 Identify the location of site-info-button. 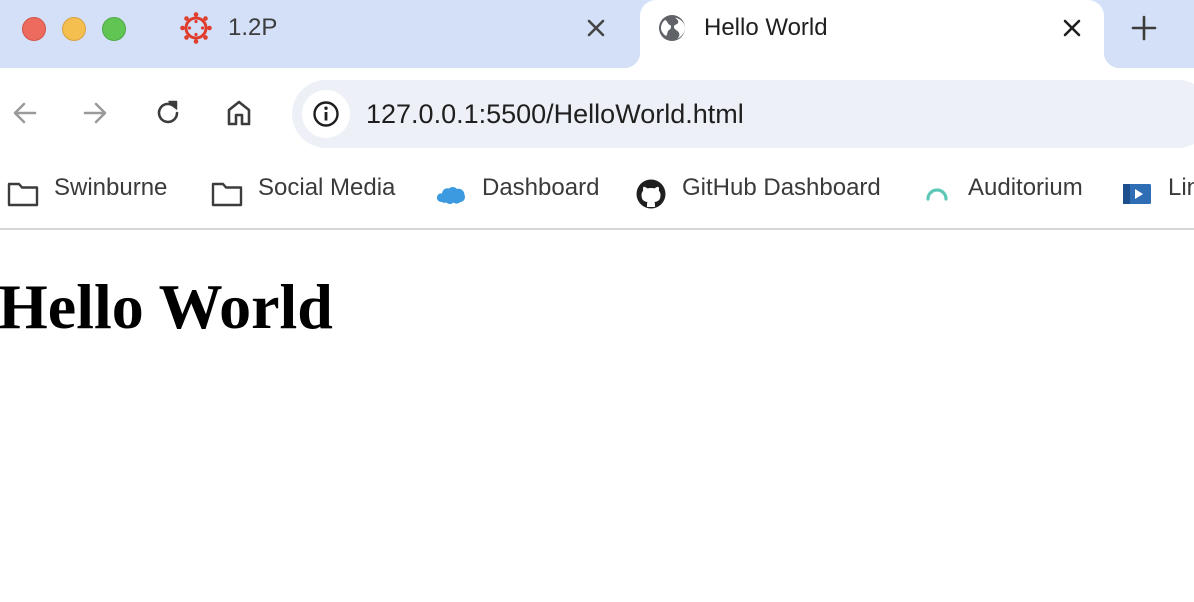
(326, 114).